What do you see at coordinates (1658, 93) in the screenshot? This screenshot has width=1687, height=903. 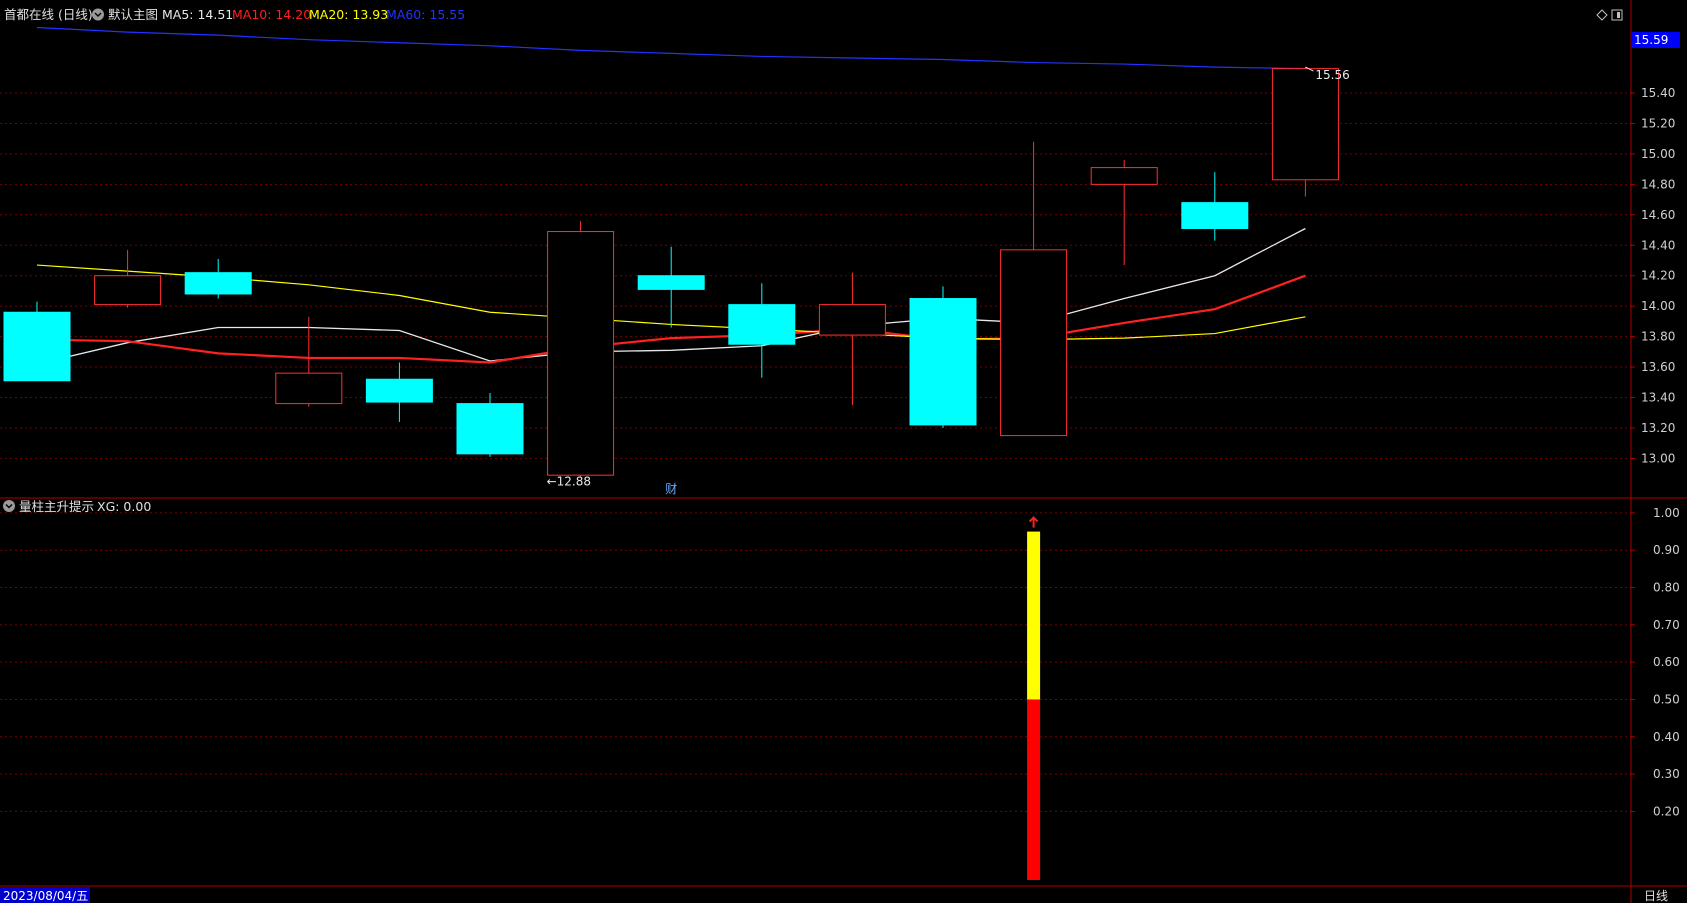 I see `price-tick-label: 15.40` at bounding box center [1658, 93].